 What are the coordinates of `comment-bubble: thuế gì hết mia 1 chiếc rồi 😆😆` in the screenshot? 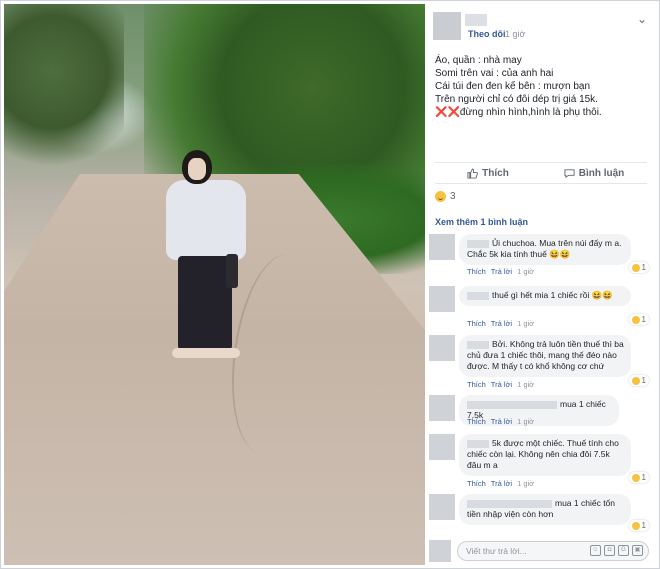 It's located at (545, 296).